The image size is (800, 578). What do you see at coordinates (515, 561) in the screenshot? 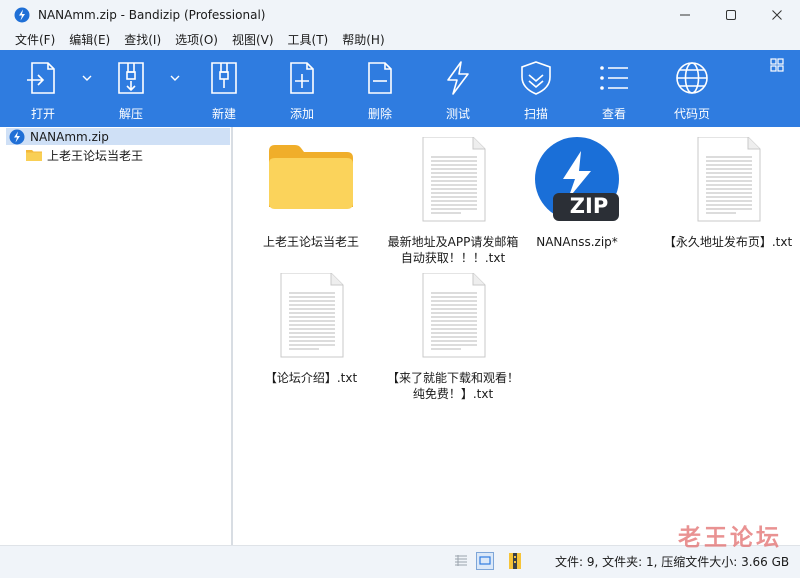
I see `archive-info-icon` at bounding box center [515, 561].